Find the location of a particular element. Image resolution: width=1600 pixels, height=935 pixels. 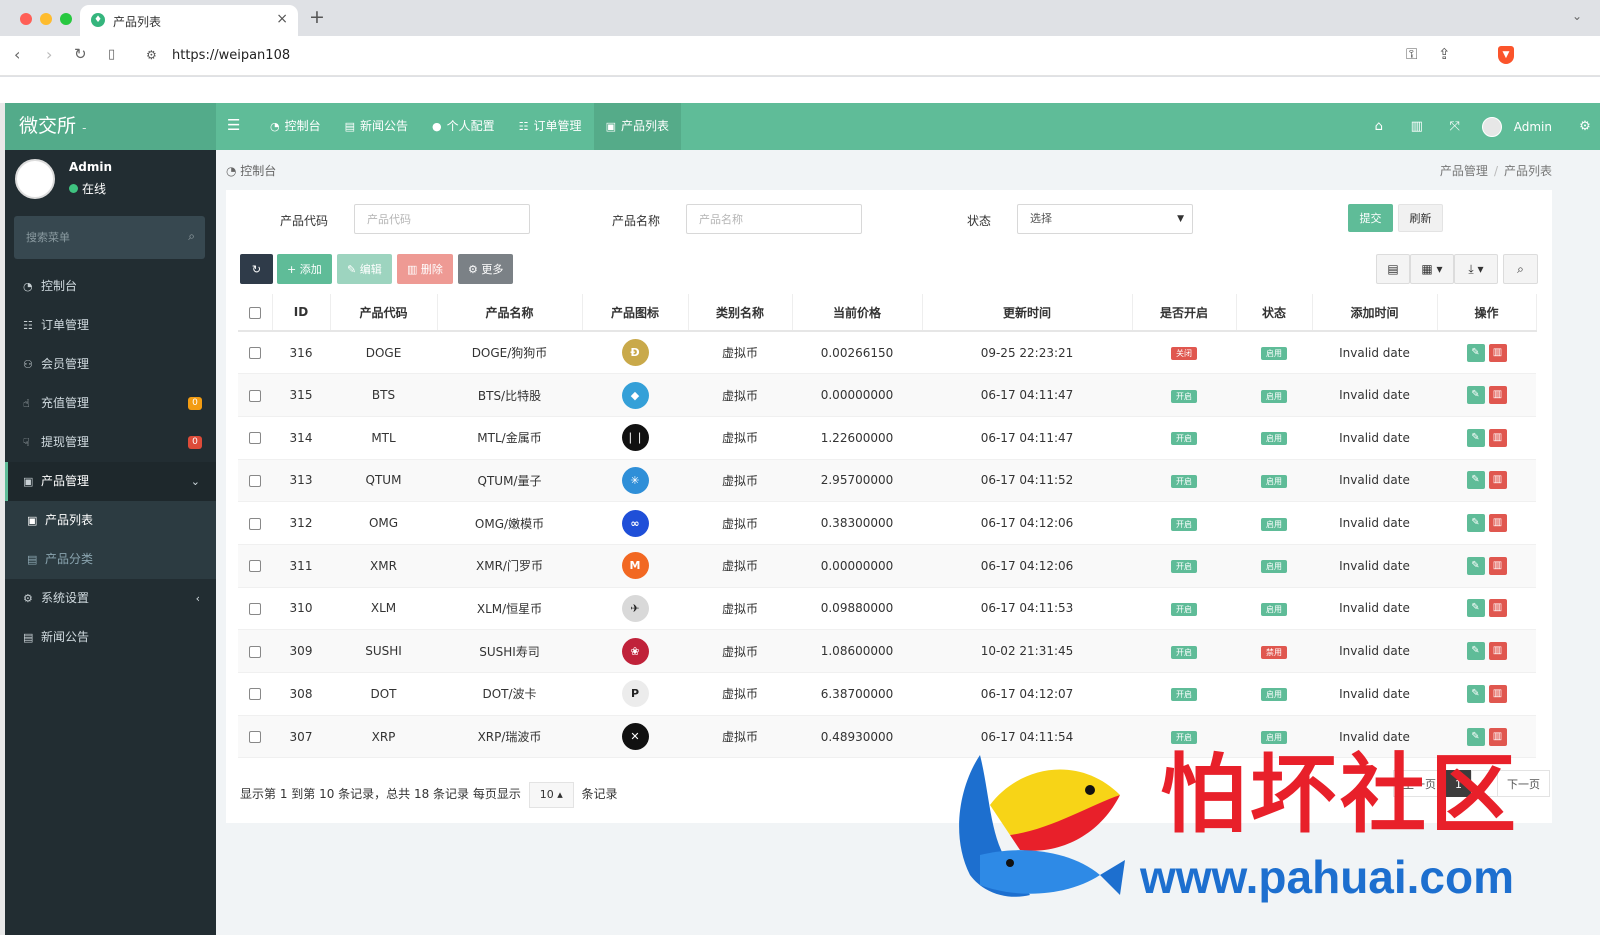

trash-icon: ▥ is located at coordinates (1417, 126).